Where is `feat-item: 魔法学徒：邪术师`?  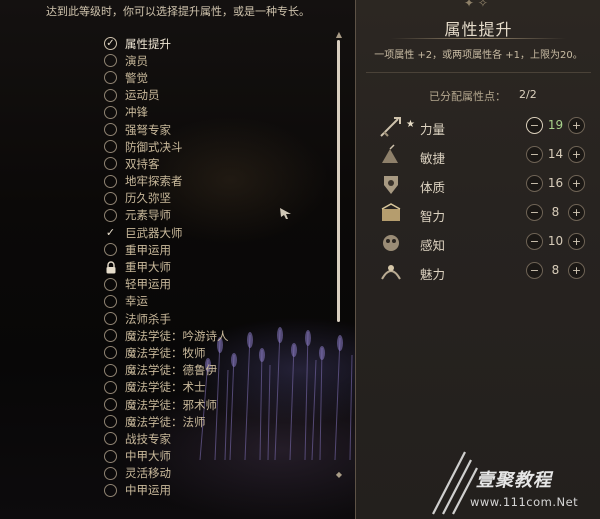 feat-item: 魔法学徒：邪术师 is located at coordinates (166, 404).